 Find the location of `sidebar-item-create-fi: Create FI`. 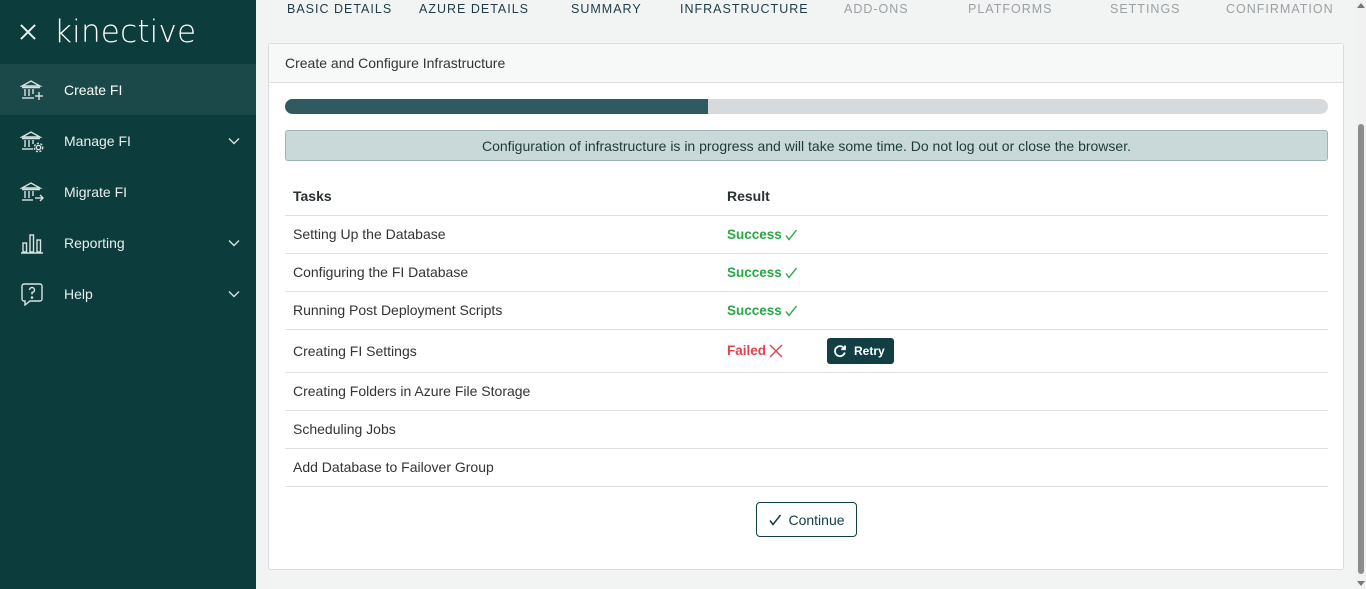

sidebar-item-create-fi: Create FI is located at coordinates (128, 89).